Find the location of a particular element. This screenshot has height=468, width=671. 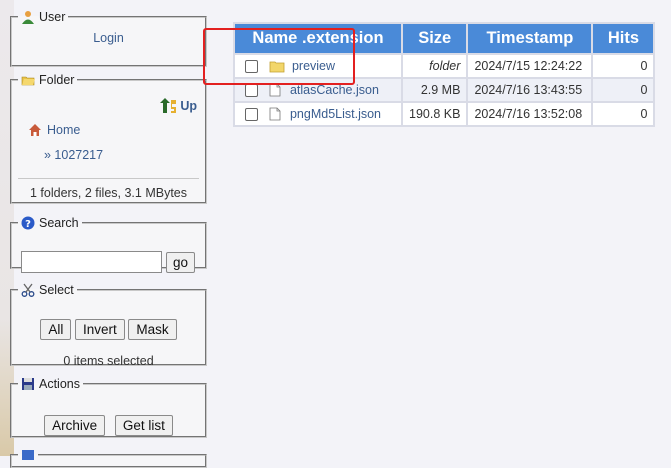

user-icon is located at coordinates (28, 17).